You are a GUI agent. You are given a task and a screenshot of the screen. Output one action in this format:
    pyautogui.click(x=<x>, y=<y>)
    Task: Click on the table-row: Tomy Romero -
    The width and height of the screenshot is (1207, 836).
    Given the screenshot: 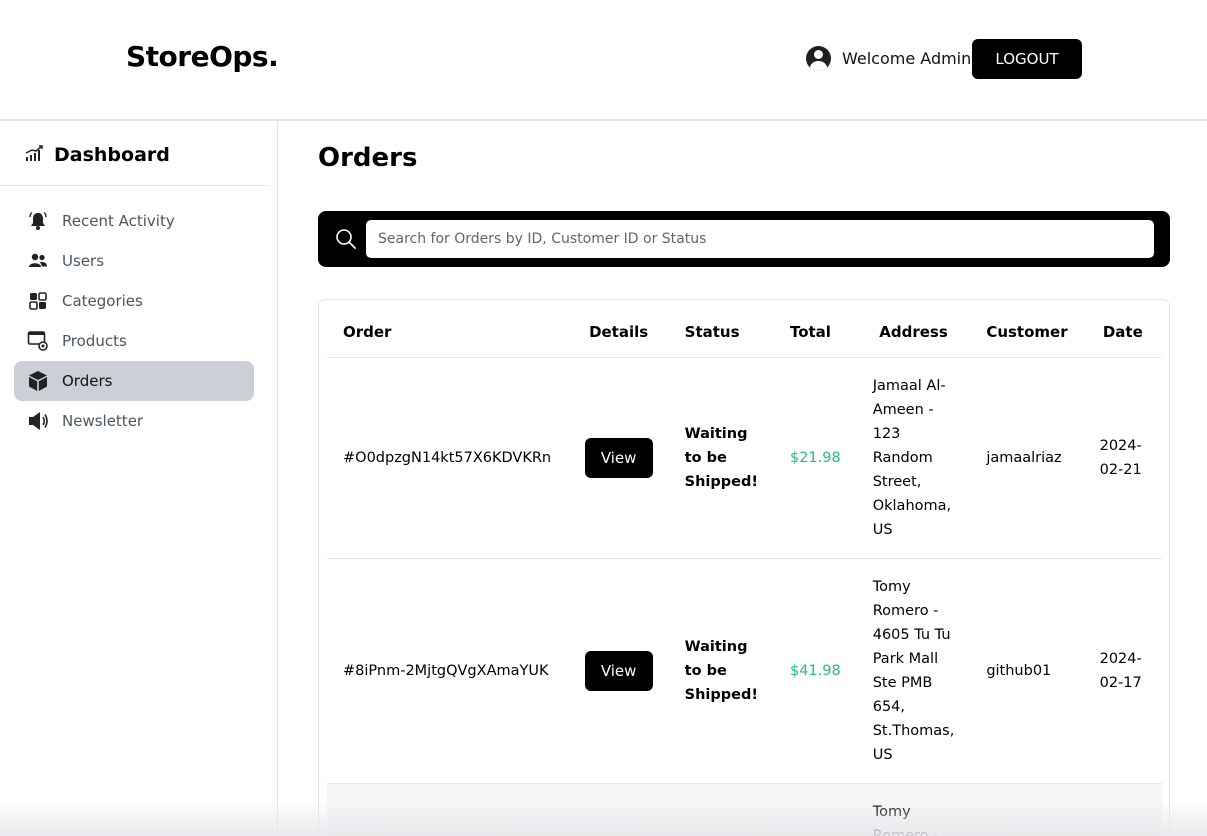 What is the action you would take?
    pyautogui.click(x=744, y=809)
    